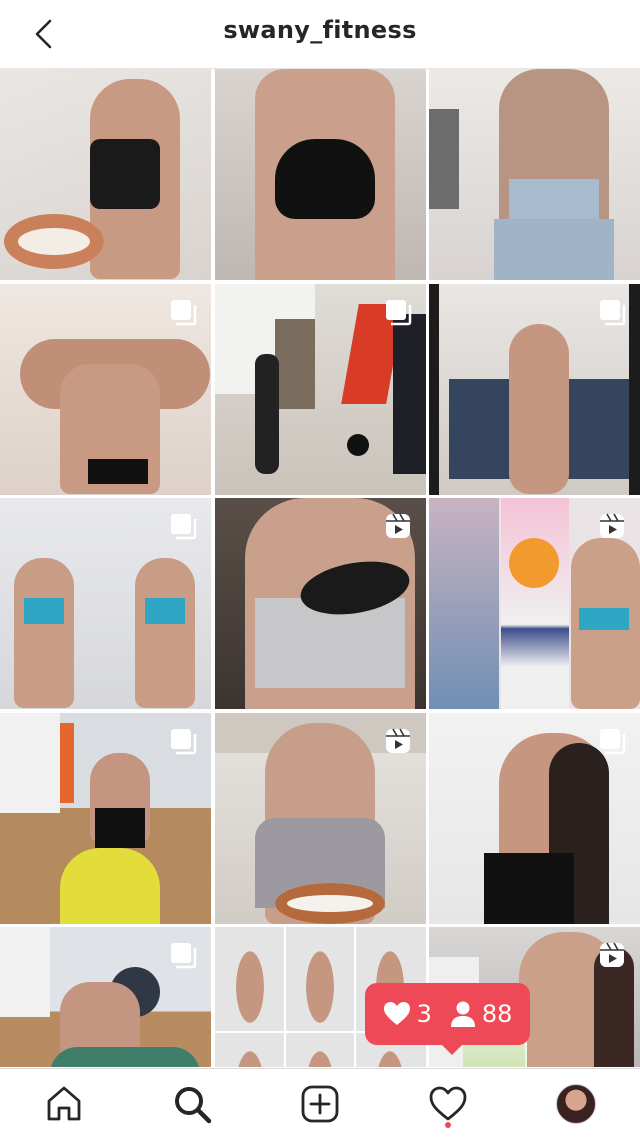 This screenshot has width=640, height=1139. I want to click on likes-group: 3, so click(407, 1014).